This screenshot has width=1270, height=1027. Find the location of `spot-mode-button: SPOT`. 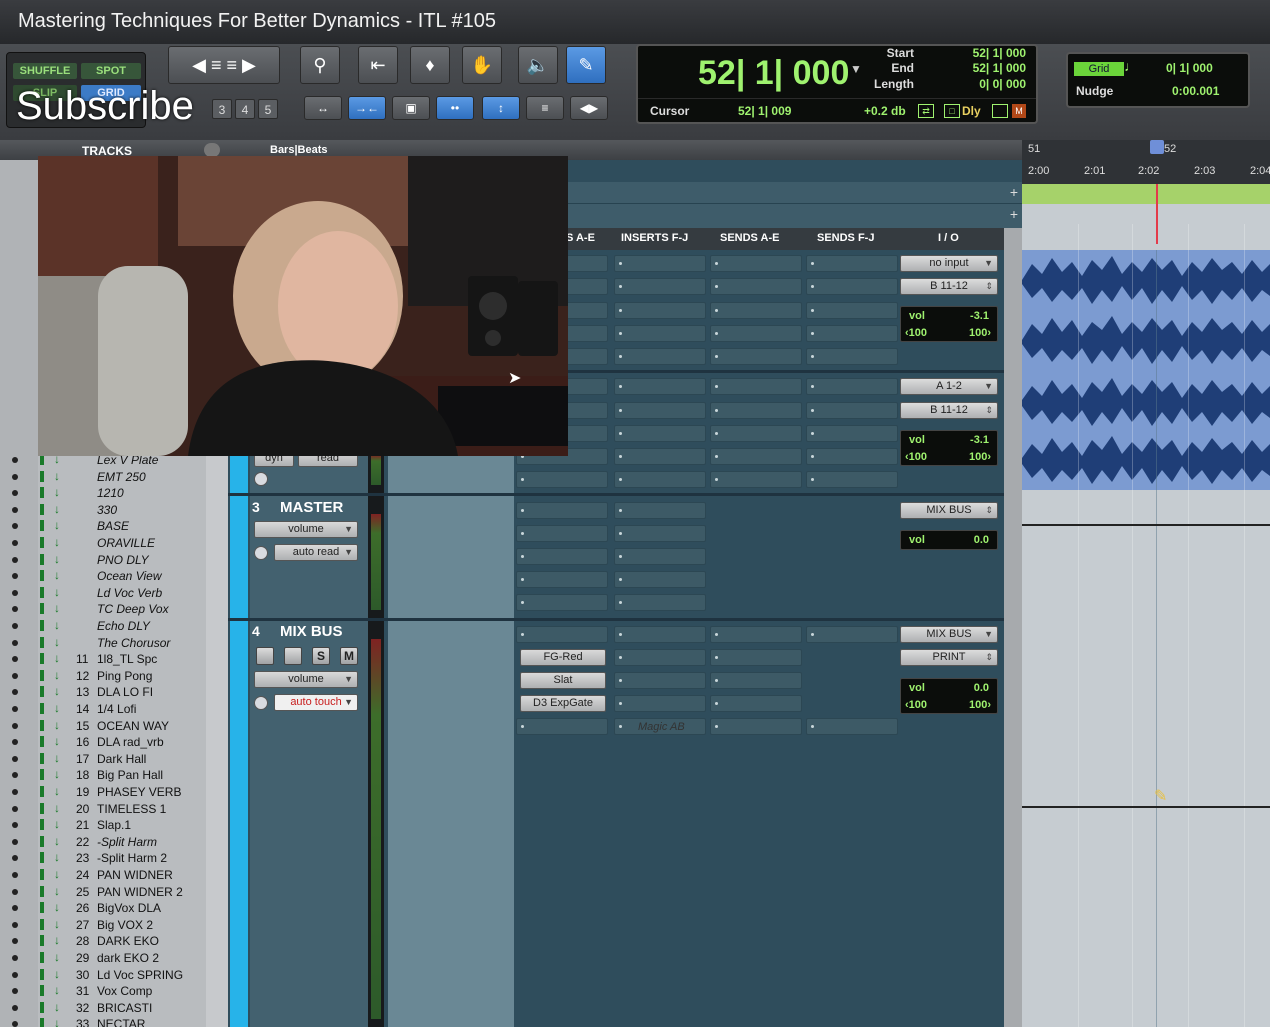

spot-mode-button: SPOT is located at coordinates (111, 71).